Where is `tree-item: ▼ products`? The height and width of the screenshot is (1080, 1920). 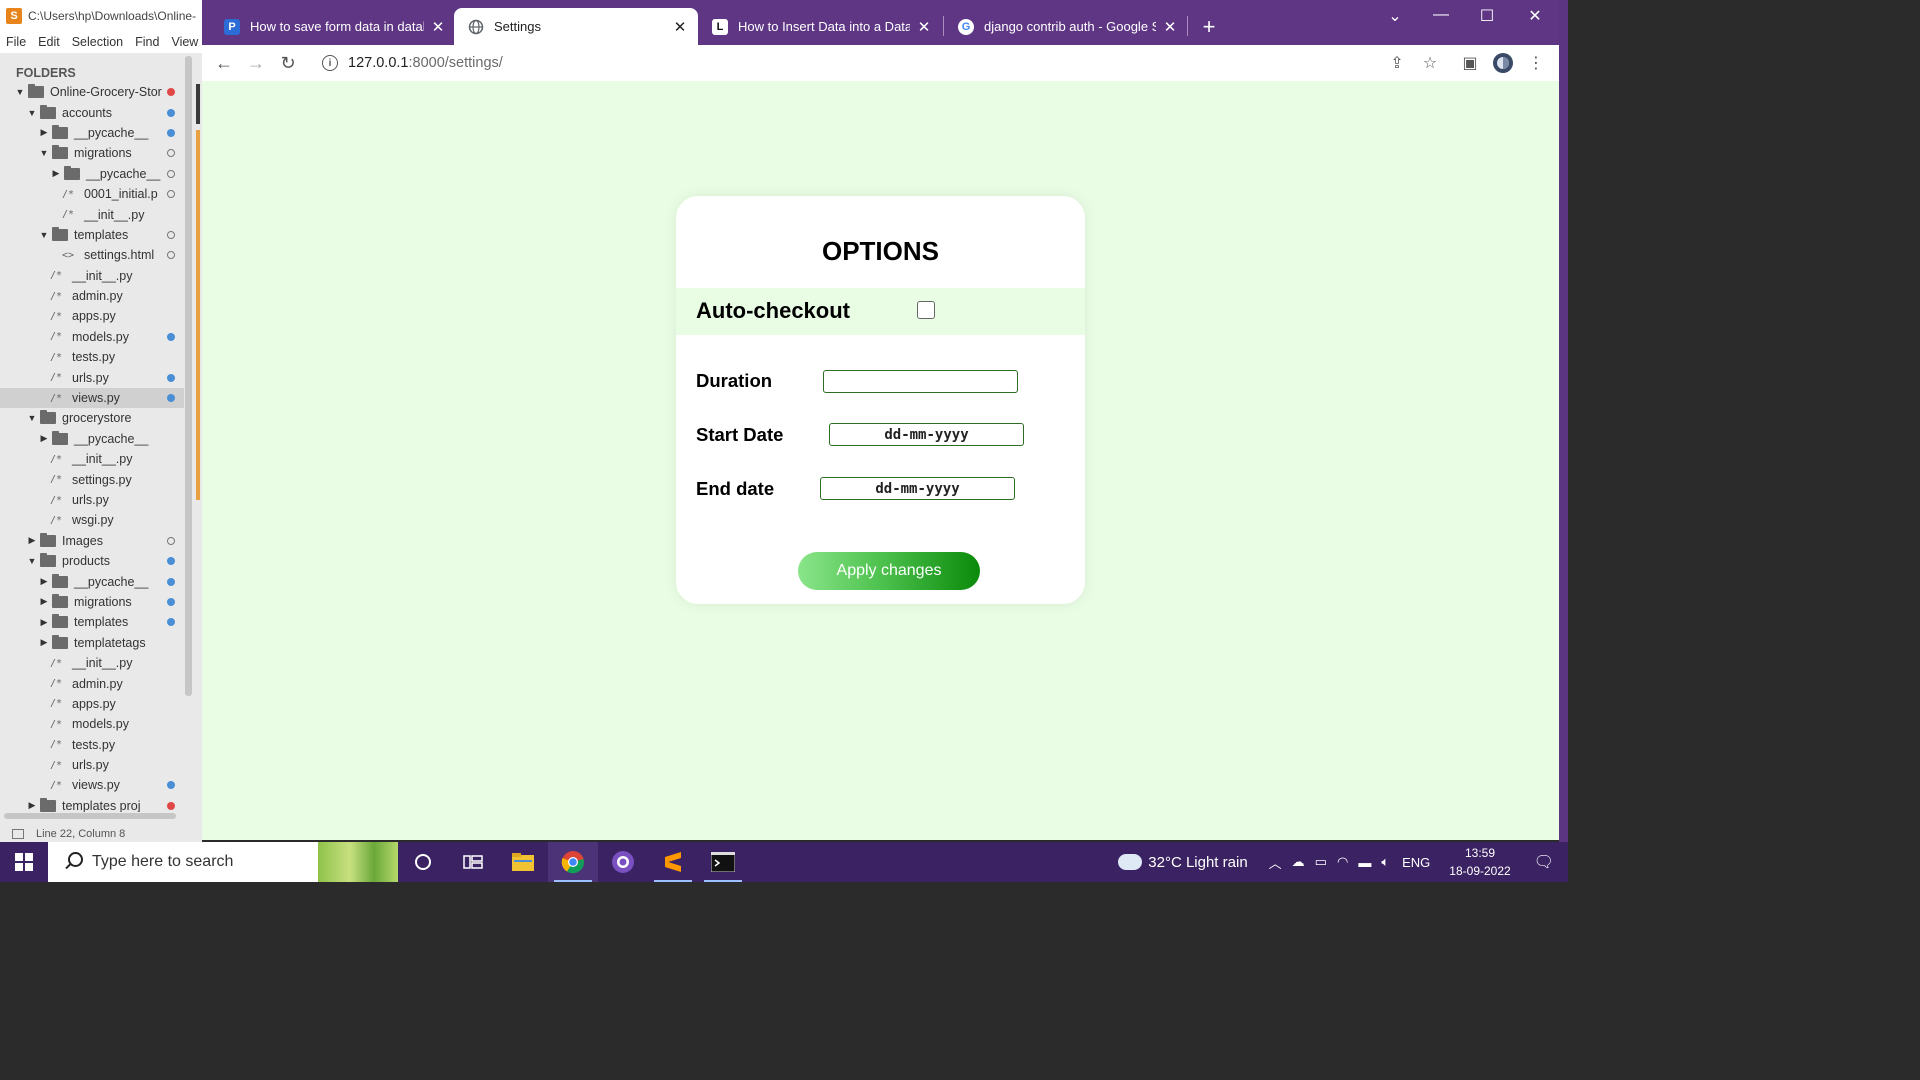 tree-item: ▼ products is located at coordinates (92, 561).